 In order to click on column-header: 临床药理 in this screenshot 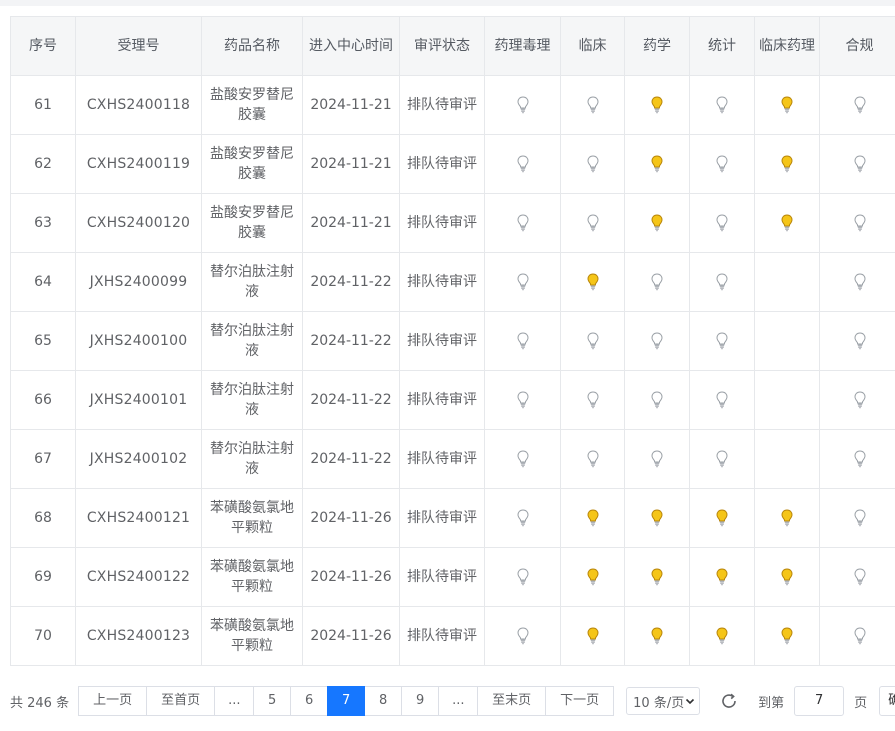, I will do `click(787, 46)`.